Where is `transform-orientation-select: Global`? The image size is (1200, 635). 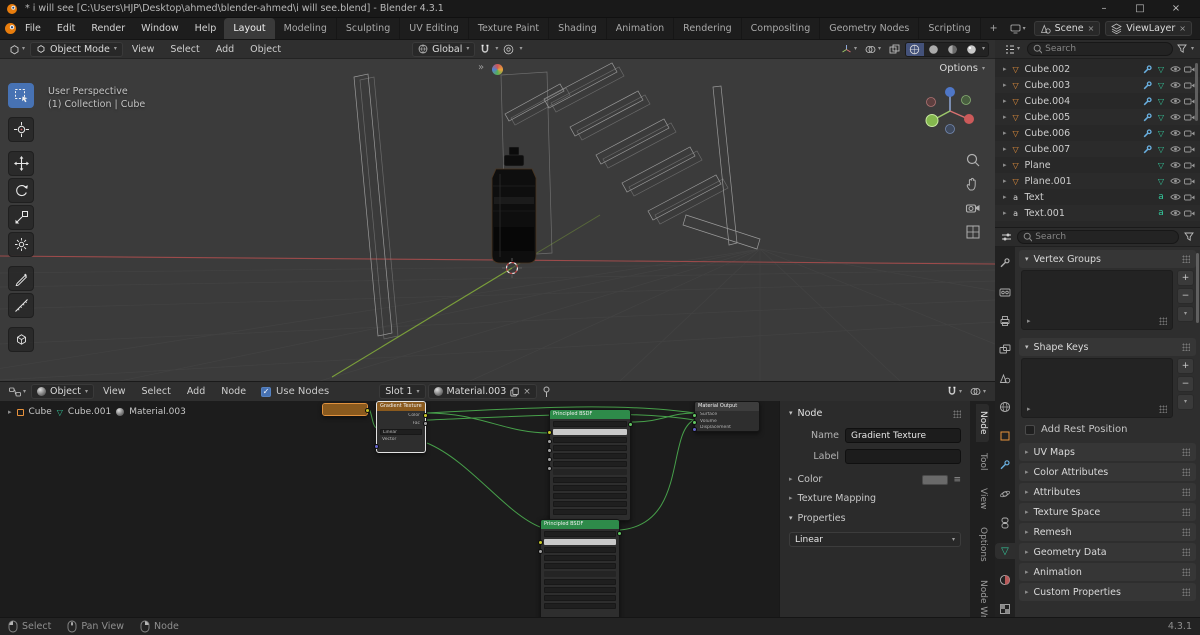 transform-orientation-select: Global is located at coordinates (444, 49).